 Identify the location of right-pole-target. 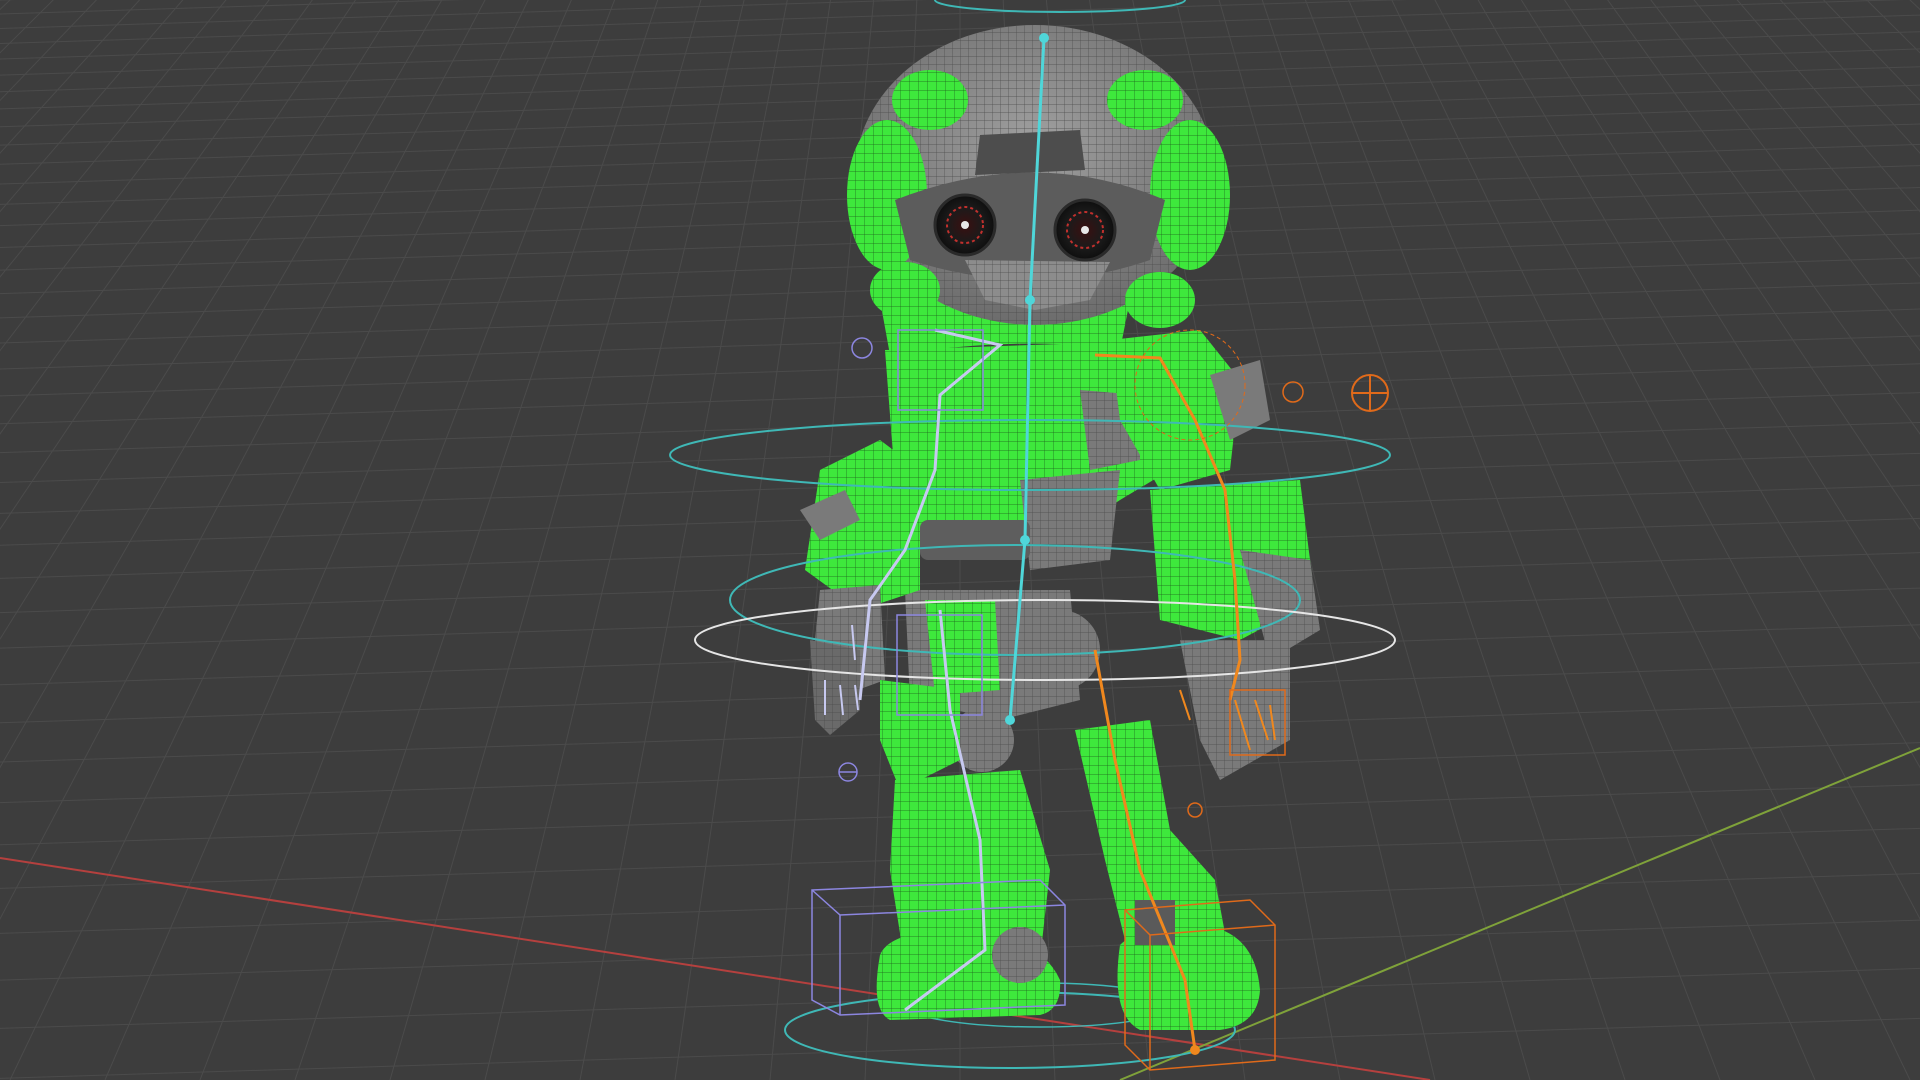
(1293, 392).